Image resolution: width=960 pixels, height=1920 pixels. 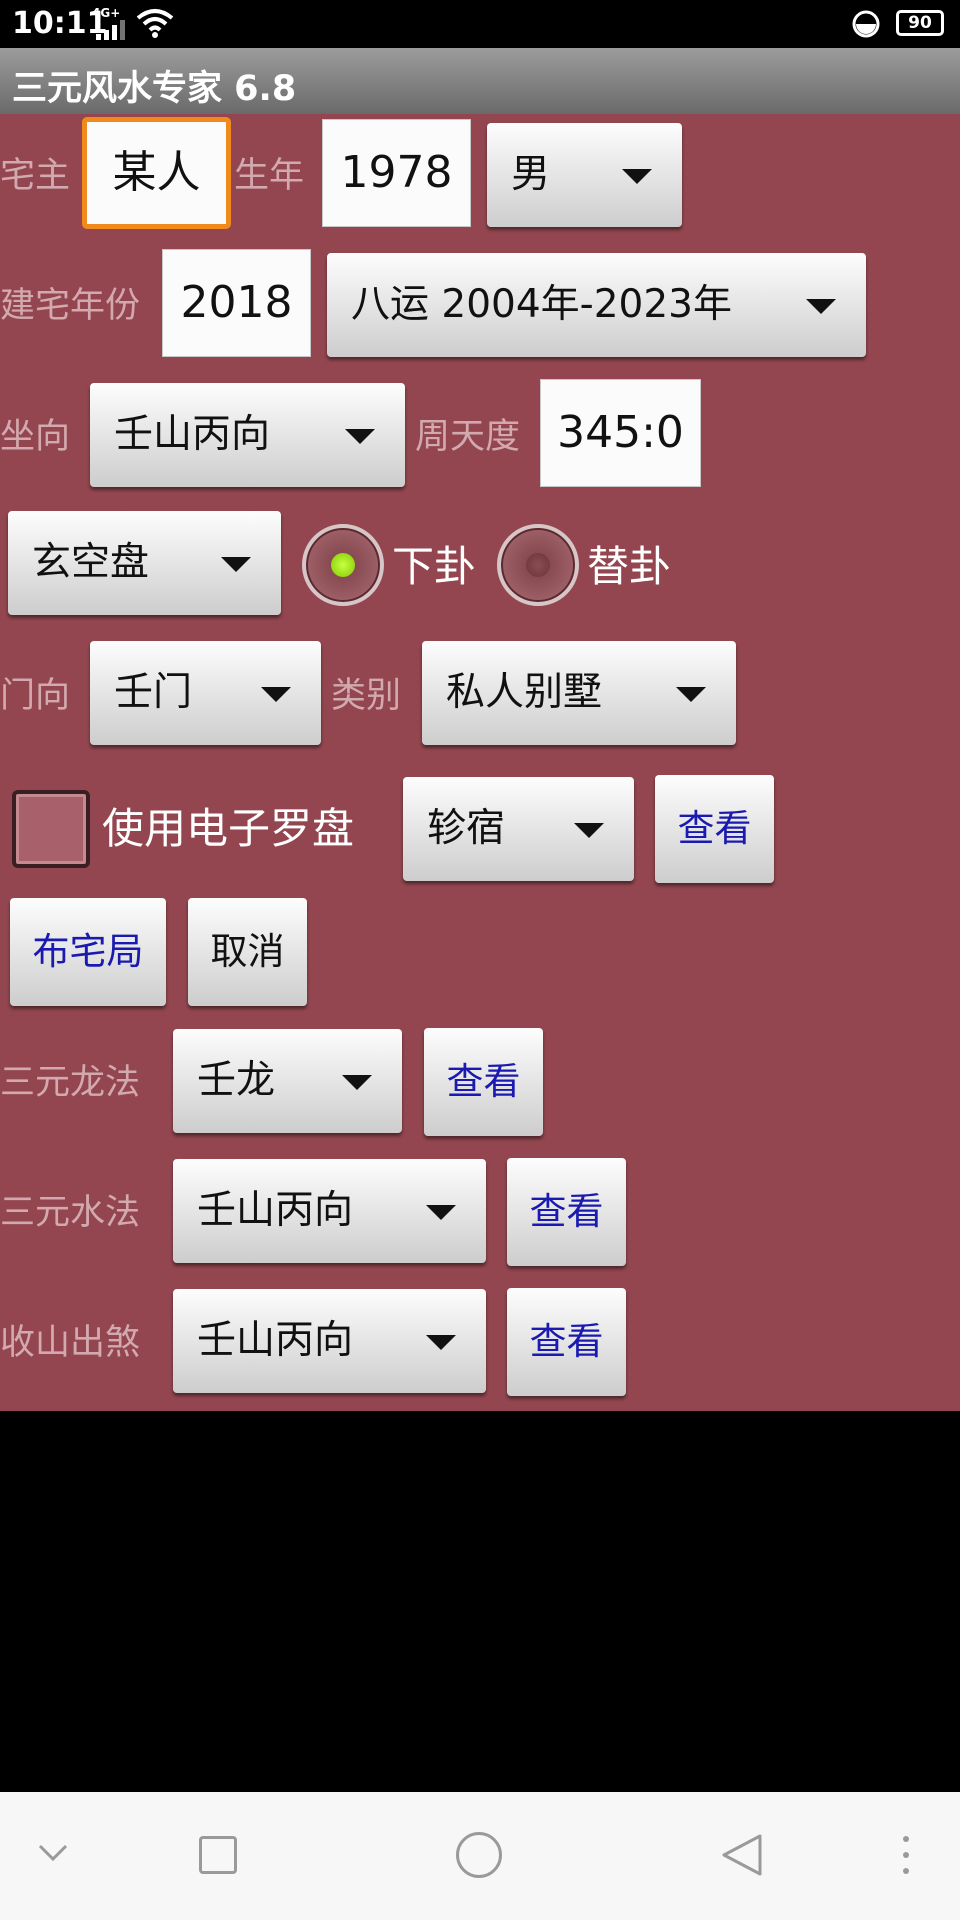 What do you see at coordinates (275, 1210) in the screenshot?
I see `water-value: 壬山丙向` at bounding box center [275, 1210].